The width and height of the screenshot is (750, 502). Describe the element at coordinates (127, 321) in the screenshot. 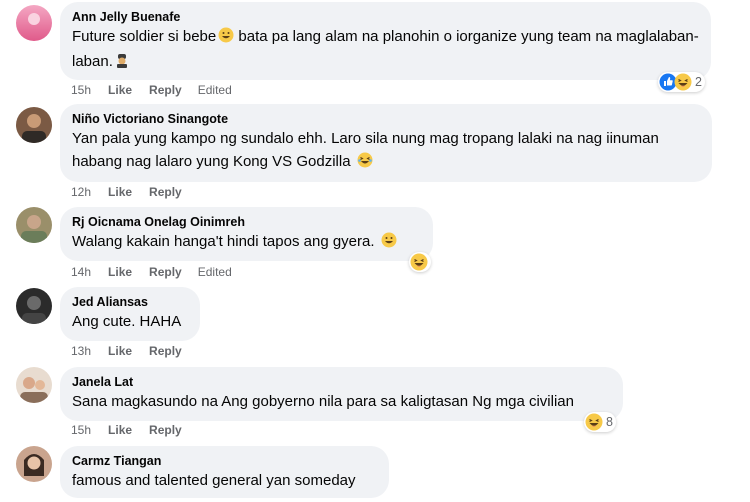

I see `comment-text: Ang cute. HAHA` at that location.